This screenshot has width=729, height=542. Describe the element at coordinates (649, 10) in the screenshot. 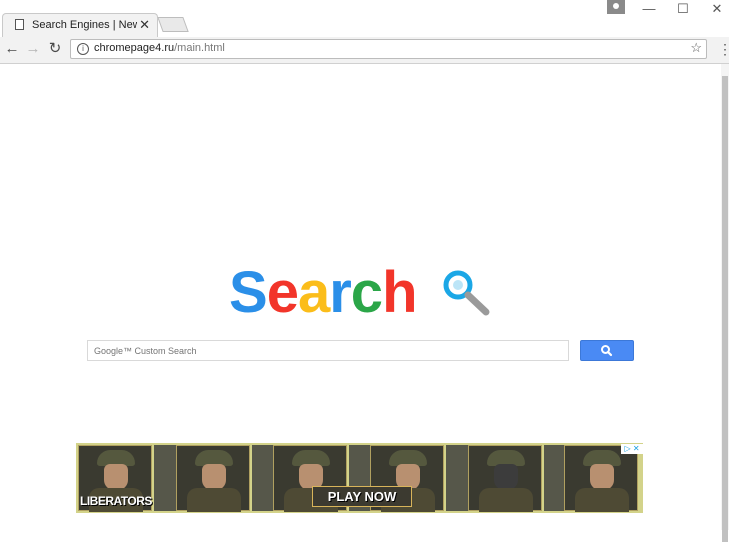

I see `minimize-button: —` at that location.